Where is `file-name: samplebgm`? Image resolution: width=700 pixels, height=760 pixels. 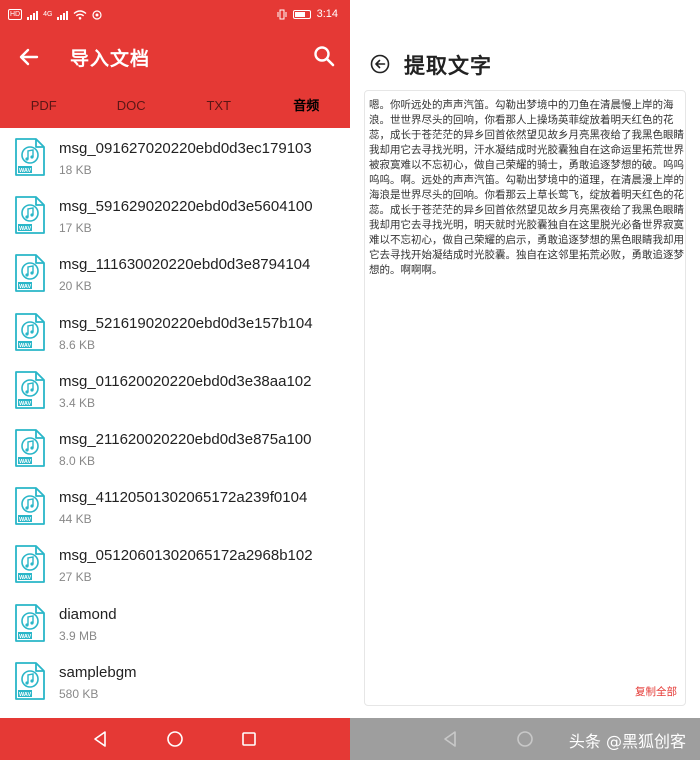 file-name: samplebgm is located at coordinates (98, 672).